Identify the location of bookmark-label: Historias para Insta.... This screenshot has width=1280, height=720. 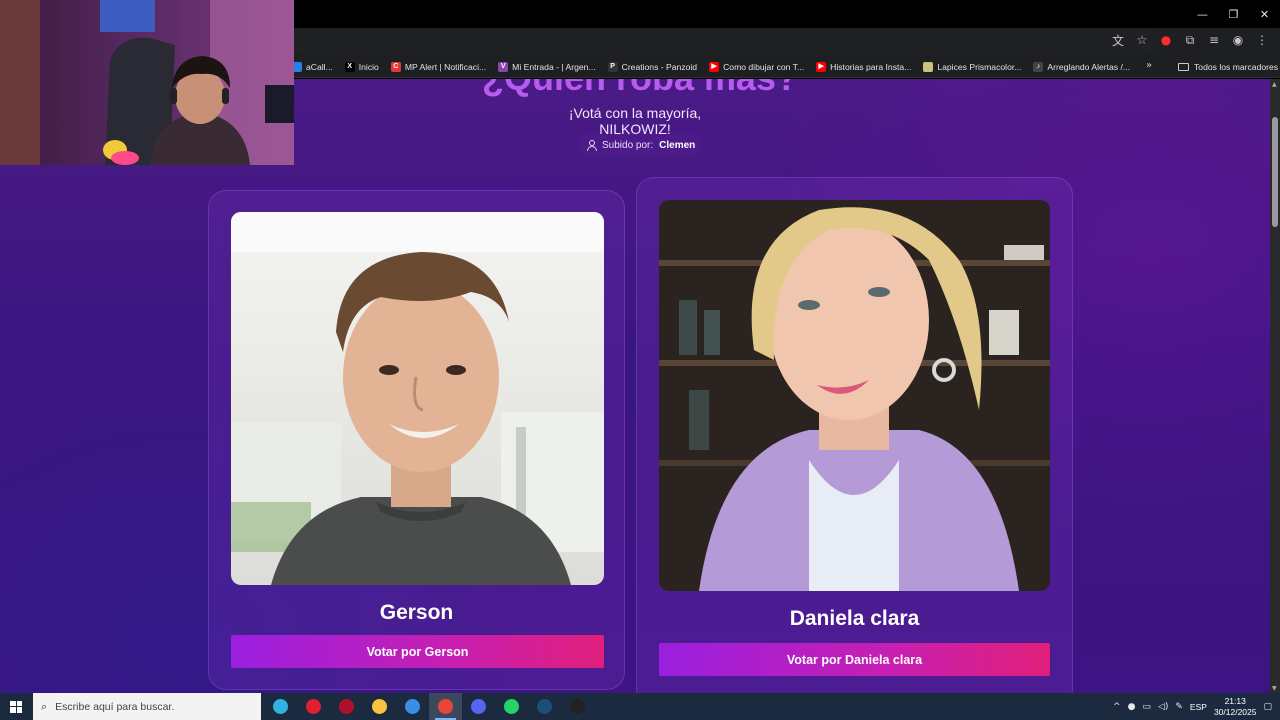
(871, 67).